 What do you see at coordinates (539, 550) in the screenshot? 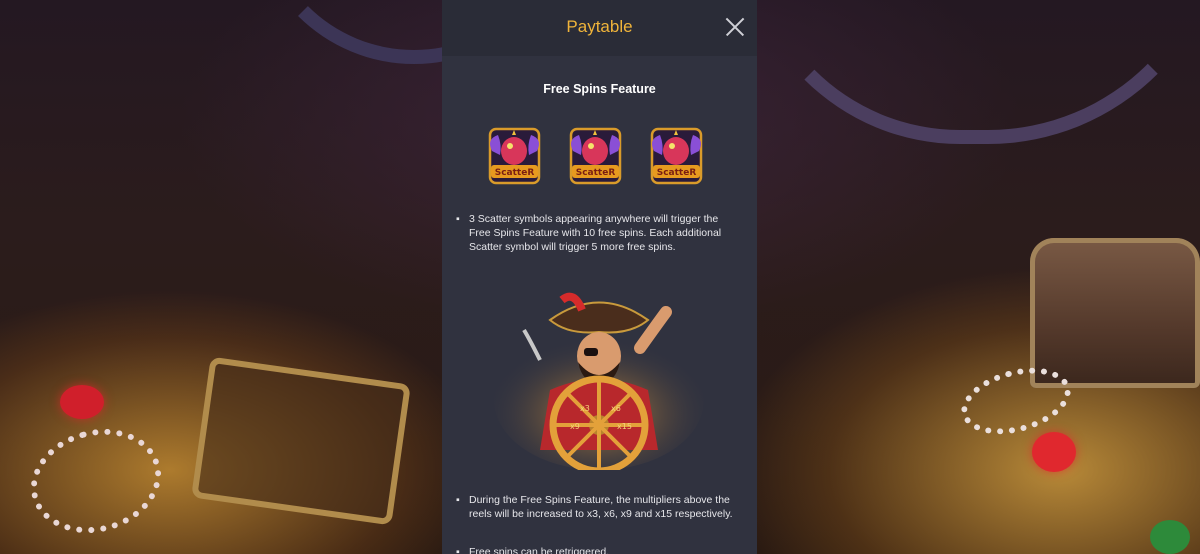
I see `description-text: Free spins can be retriggered.` at bounding box center [539, 550].